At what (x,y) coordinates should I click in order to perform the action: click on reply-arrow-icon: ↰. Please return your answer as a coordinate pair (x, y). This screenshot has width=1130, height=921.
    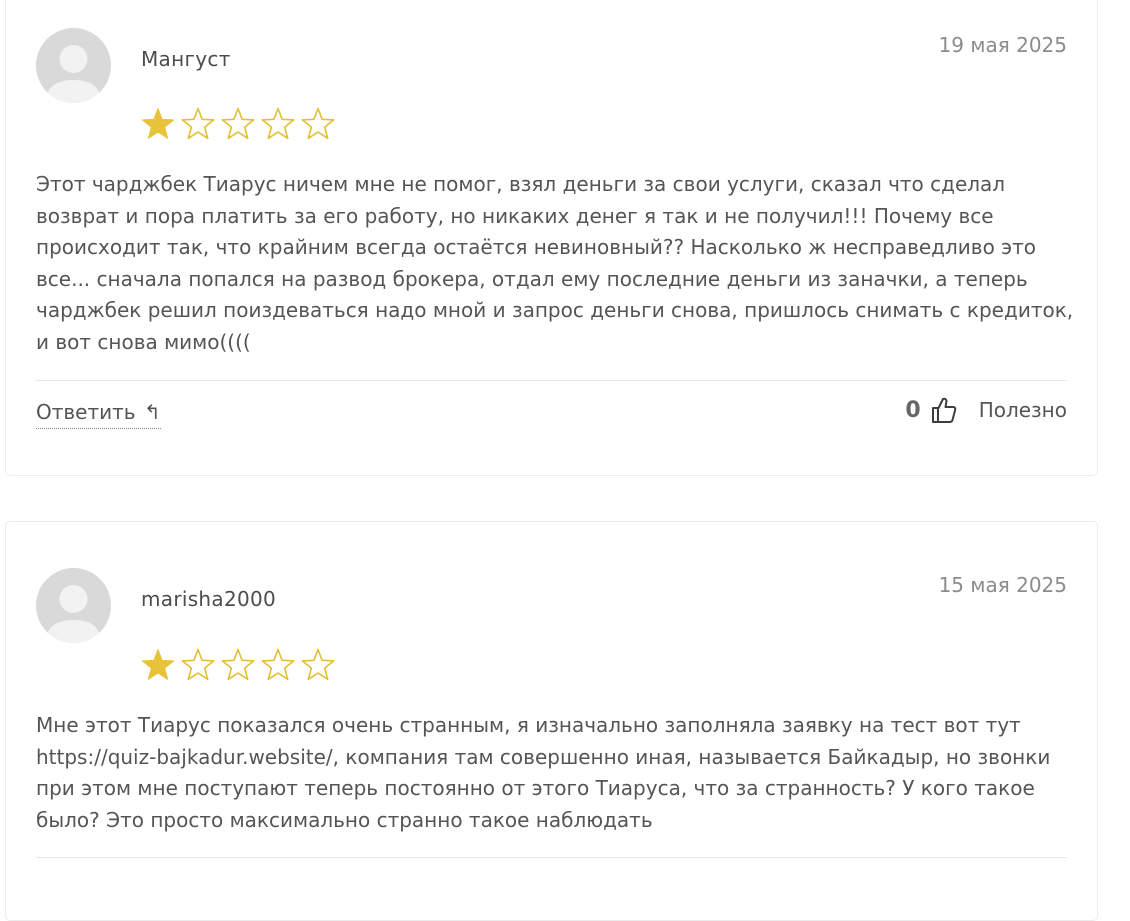
    Looking at the image, I should click on (152, 412).